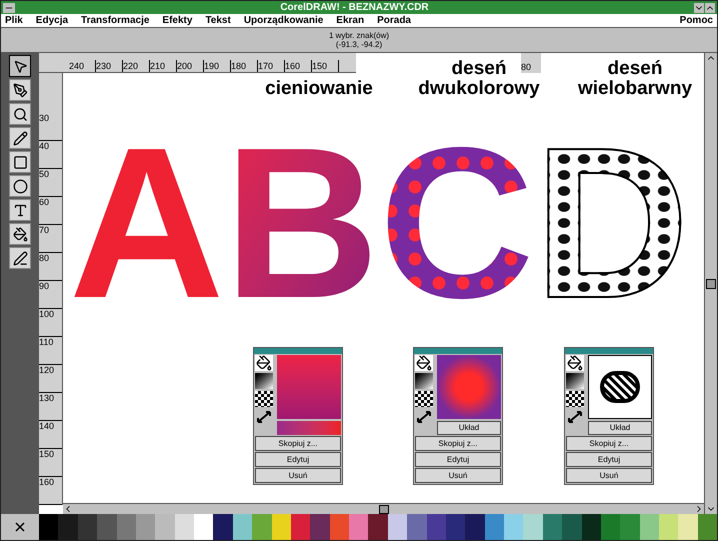  Describe the element at coordinates (9, 7) in the screenshot. I see `system-menu-icon` at that location.